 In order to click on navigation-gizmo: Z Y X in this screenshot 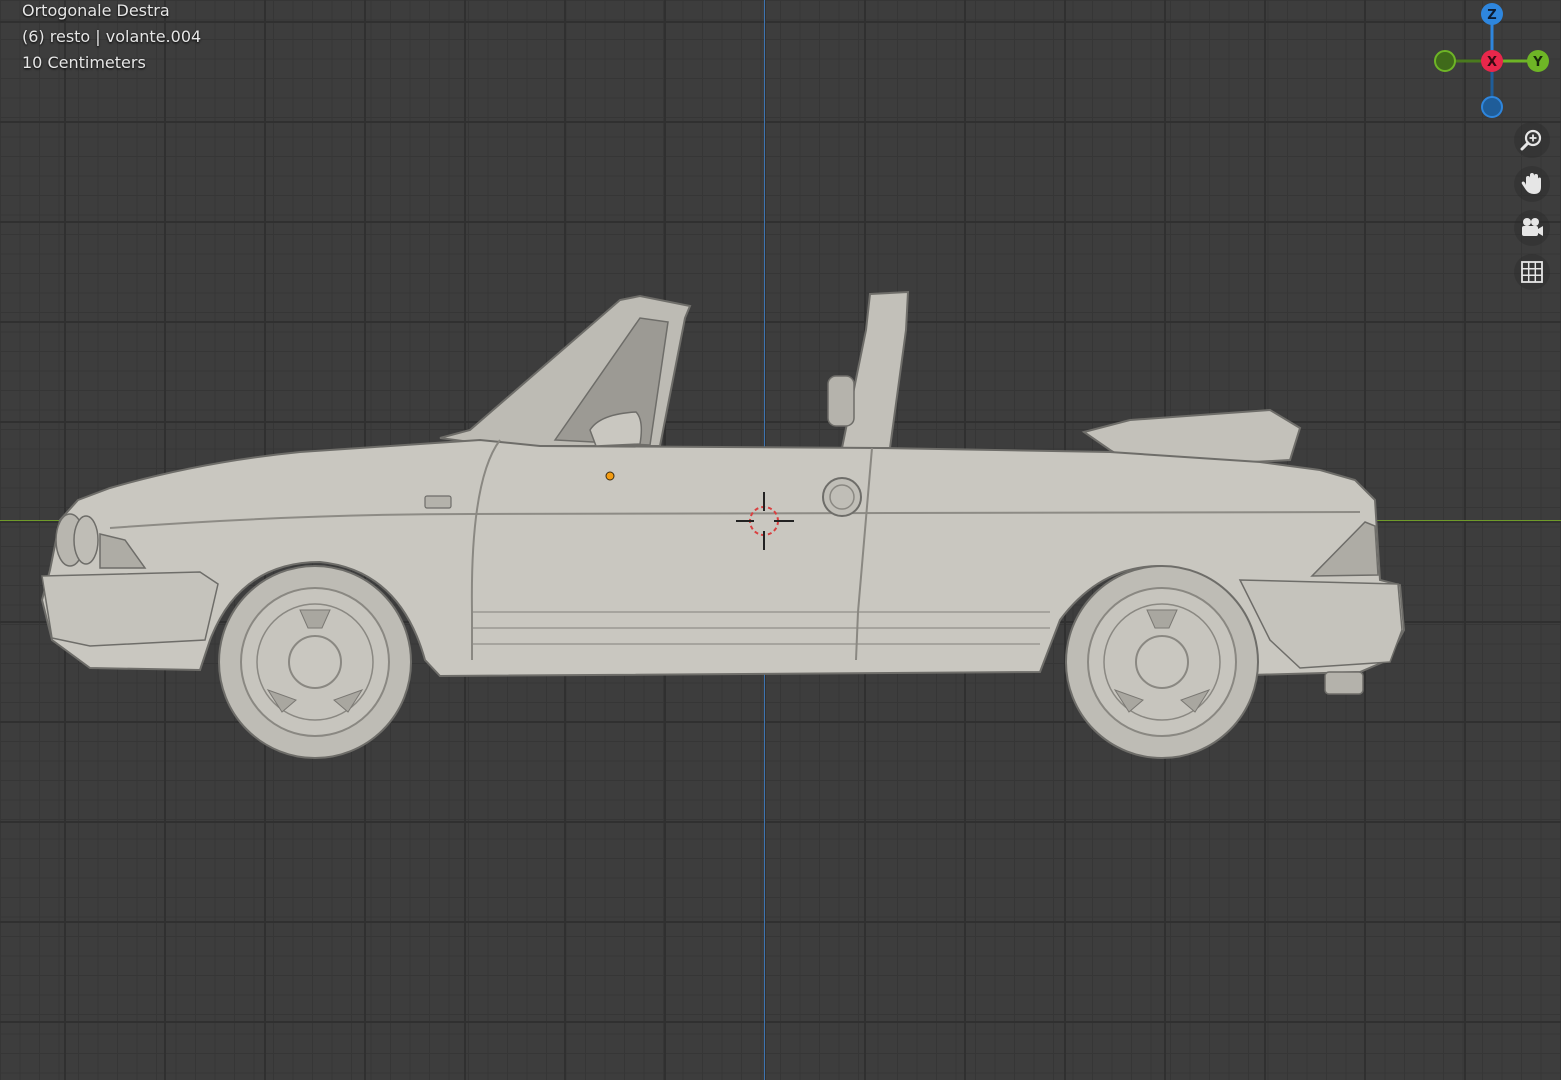, I will do `click(1495, 62)`.